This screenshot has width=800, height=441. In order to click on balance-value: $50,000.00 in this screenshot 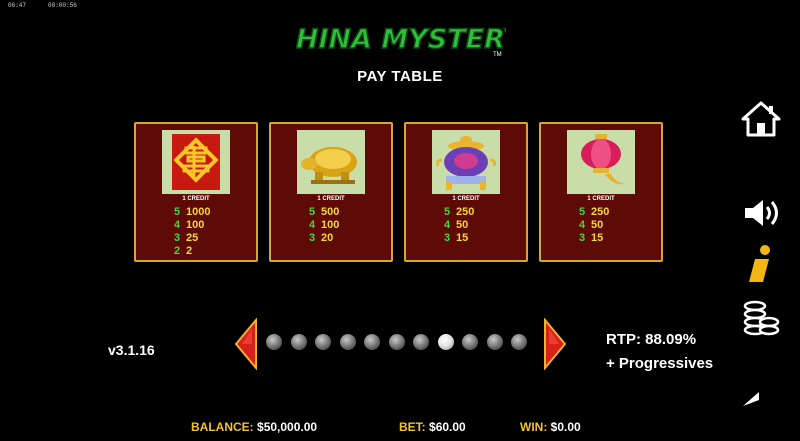, I will do `click(287, 427)`.